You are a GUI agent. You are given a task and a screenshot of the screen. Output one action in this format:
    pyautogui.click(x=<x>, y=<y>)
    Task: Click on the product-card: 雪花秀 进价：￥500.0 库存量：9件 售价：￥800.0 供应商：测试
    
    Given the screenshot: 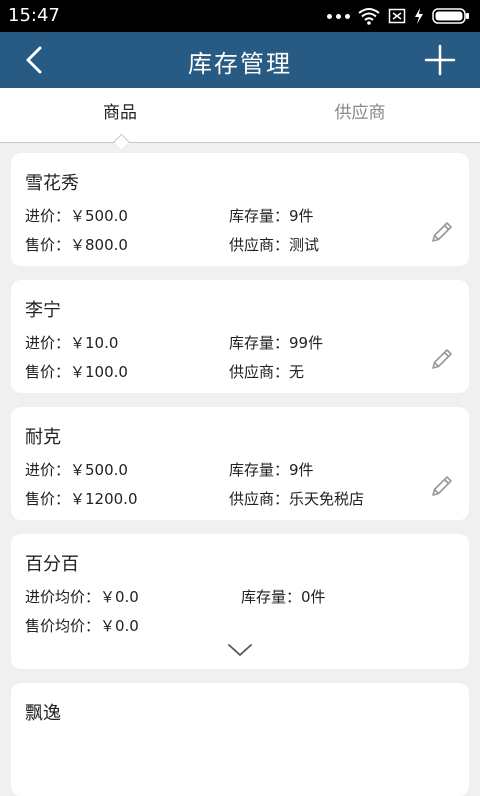 What is the action you would take?
    pyautogui.click(x=240, y=209)
    